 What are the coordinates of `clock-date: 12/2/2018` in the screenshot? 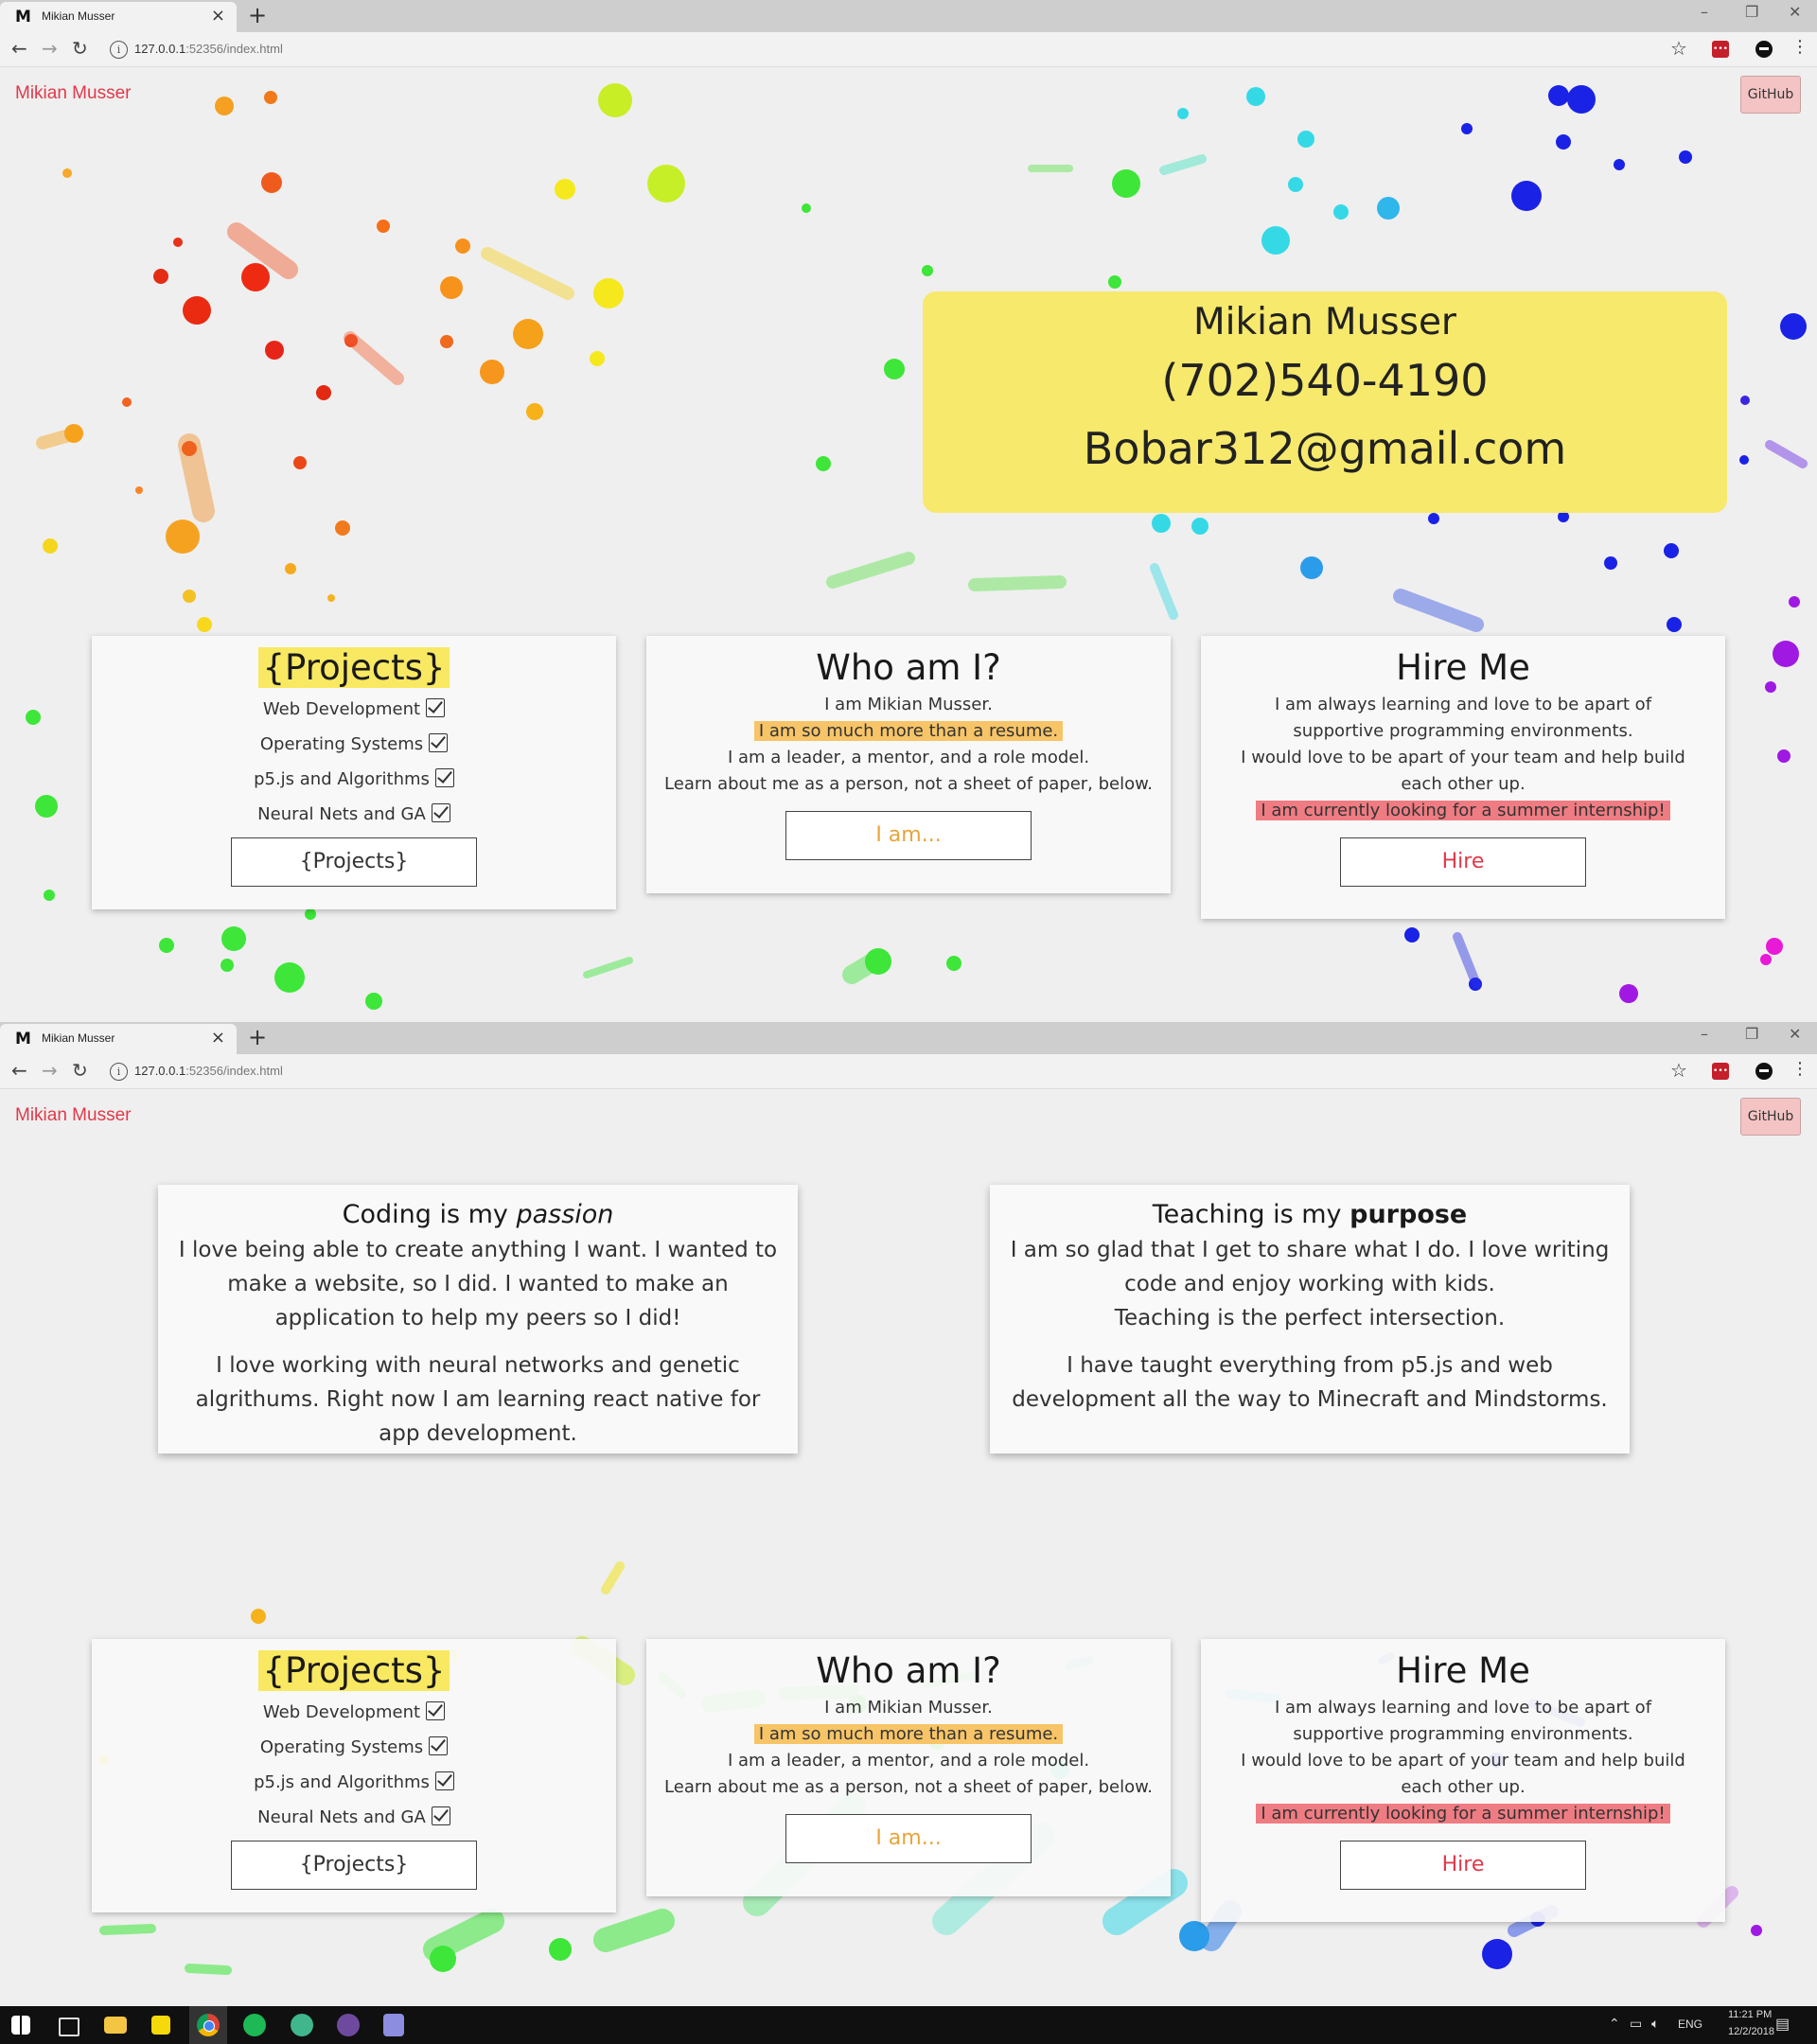 It's located at (1751, 2031).